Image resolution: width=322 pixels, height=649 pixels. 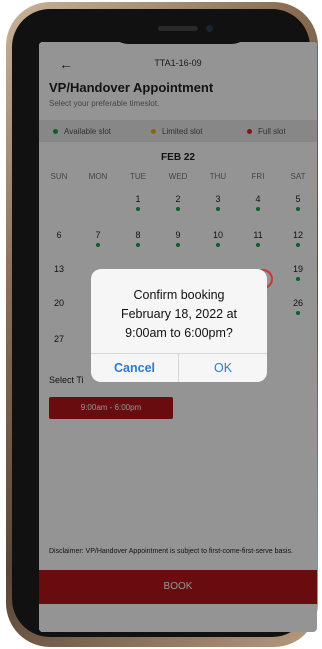 What do you see at coordinates (178, 28) in the screenshot?
I see `speaker-grille` at bounding box center [178, 28].